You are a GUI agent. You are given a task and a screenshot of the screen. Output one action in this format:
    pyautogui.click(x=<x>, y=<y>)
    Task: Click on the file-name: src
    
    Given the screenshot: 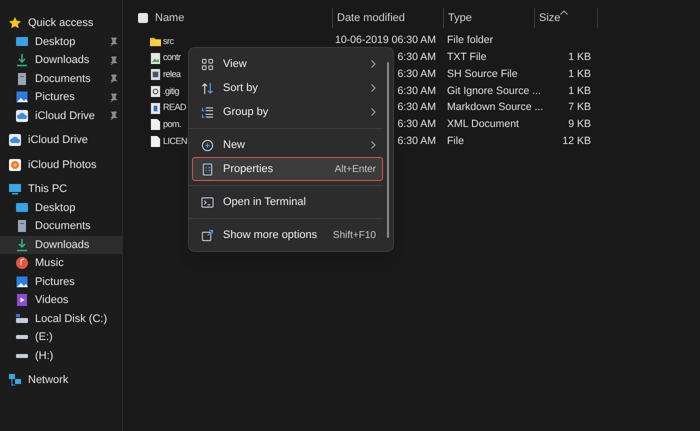 What is the action you would take?
    pyautogui.click(x=168, y=41)
    